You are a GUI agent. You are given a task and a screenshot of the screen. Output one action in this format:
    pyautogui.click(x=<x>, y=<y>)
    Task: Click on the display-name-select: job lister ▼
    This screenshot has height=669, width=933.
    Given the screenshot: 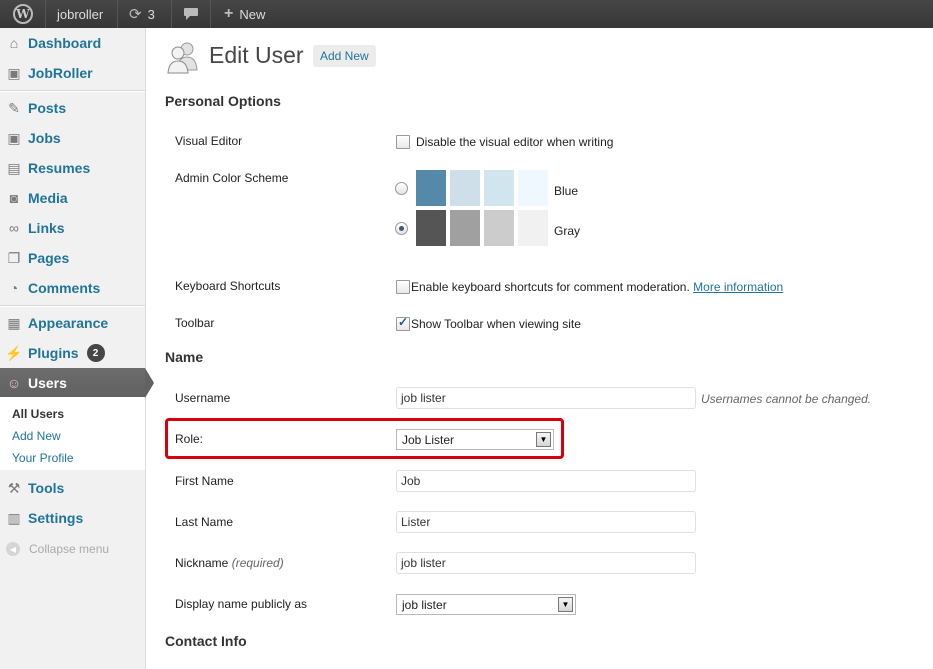 What is the action you would take?
    pyautogui.click(x=486, y=604)
    